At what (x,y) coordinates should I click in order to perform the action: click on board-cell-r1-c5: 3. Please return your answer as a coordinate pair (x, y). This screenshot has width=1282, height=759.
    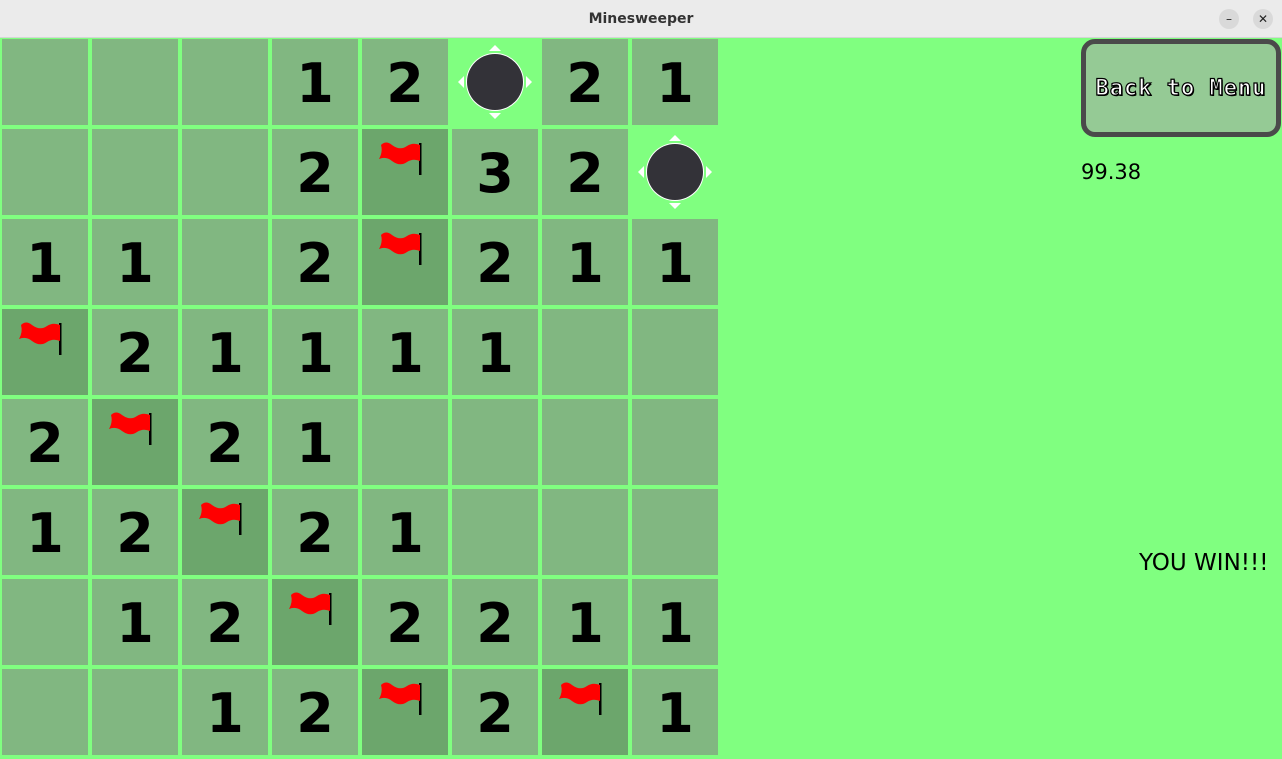
    Looking at the image, I should click on (495, 172).